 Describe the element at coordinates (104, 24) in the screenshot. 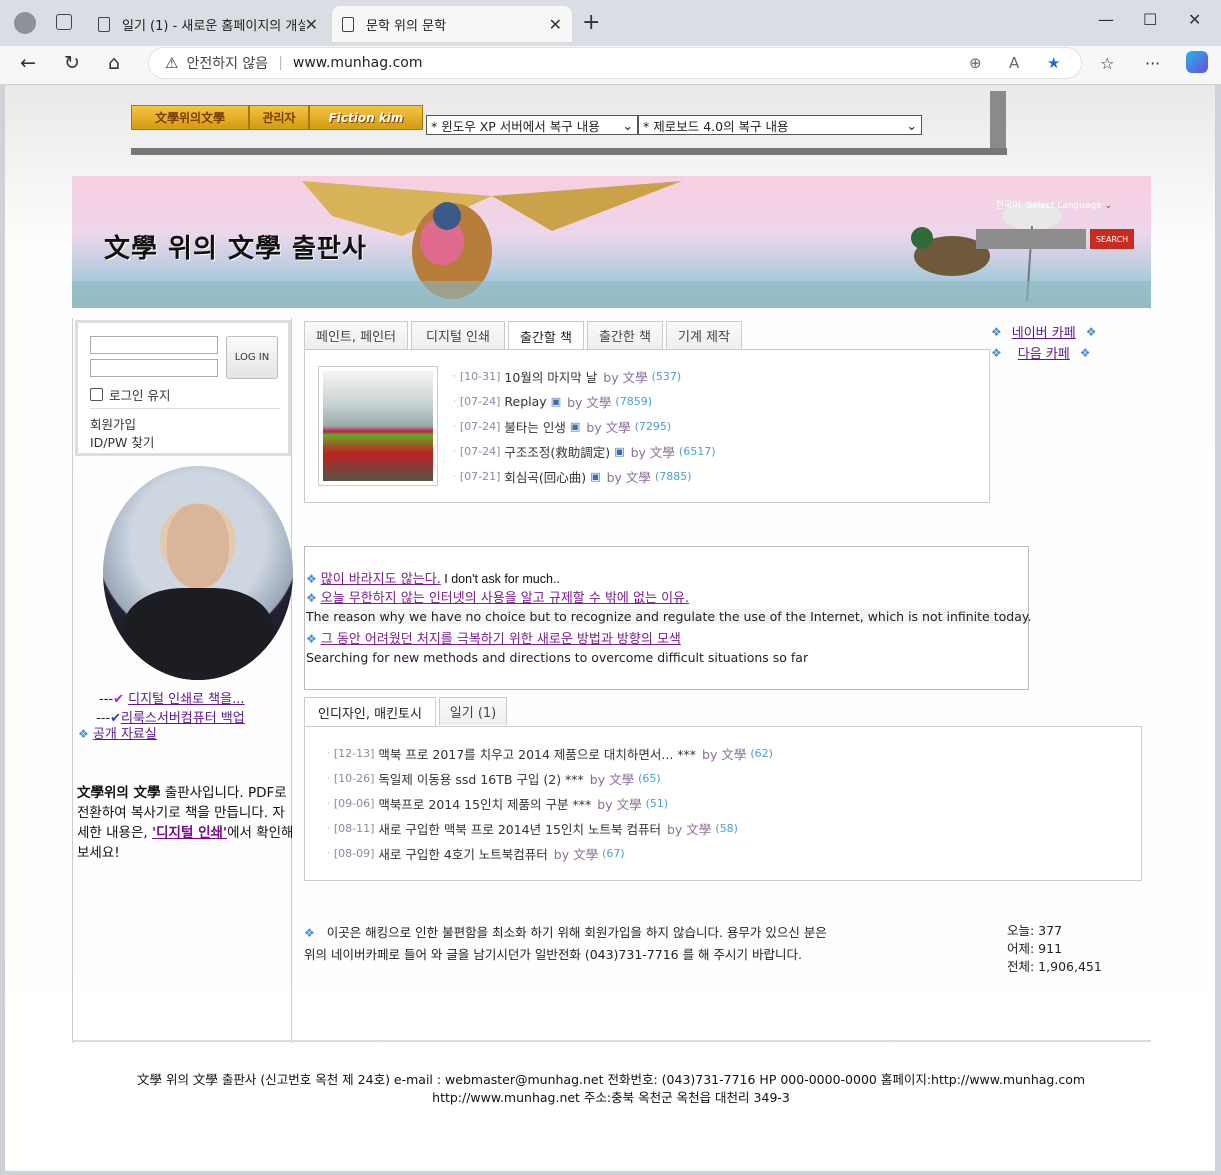

I see `page-icon` at that location.